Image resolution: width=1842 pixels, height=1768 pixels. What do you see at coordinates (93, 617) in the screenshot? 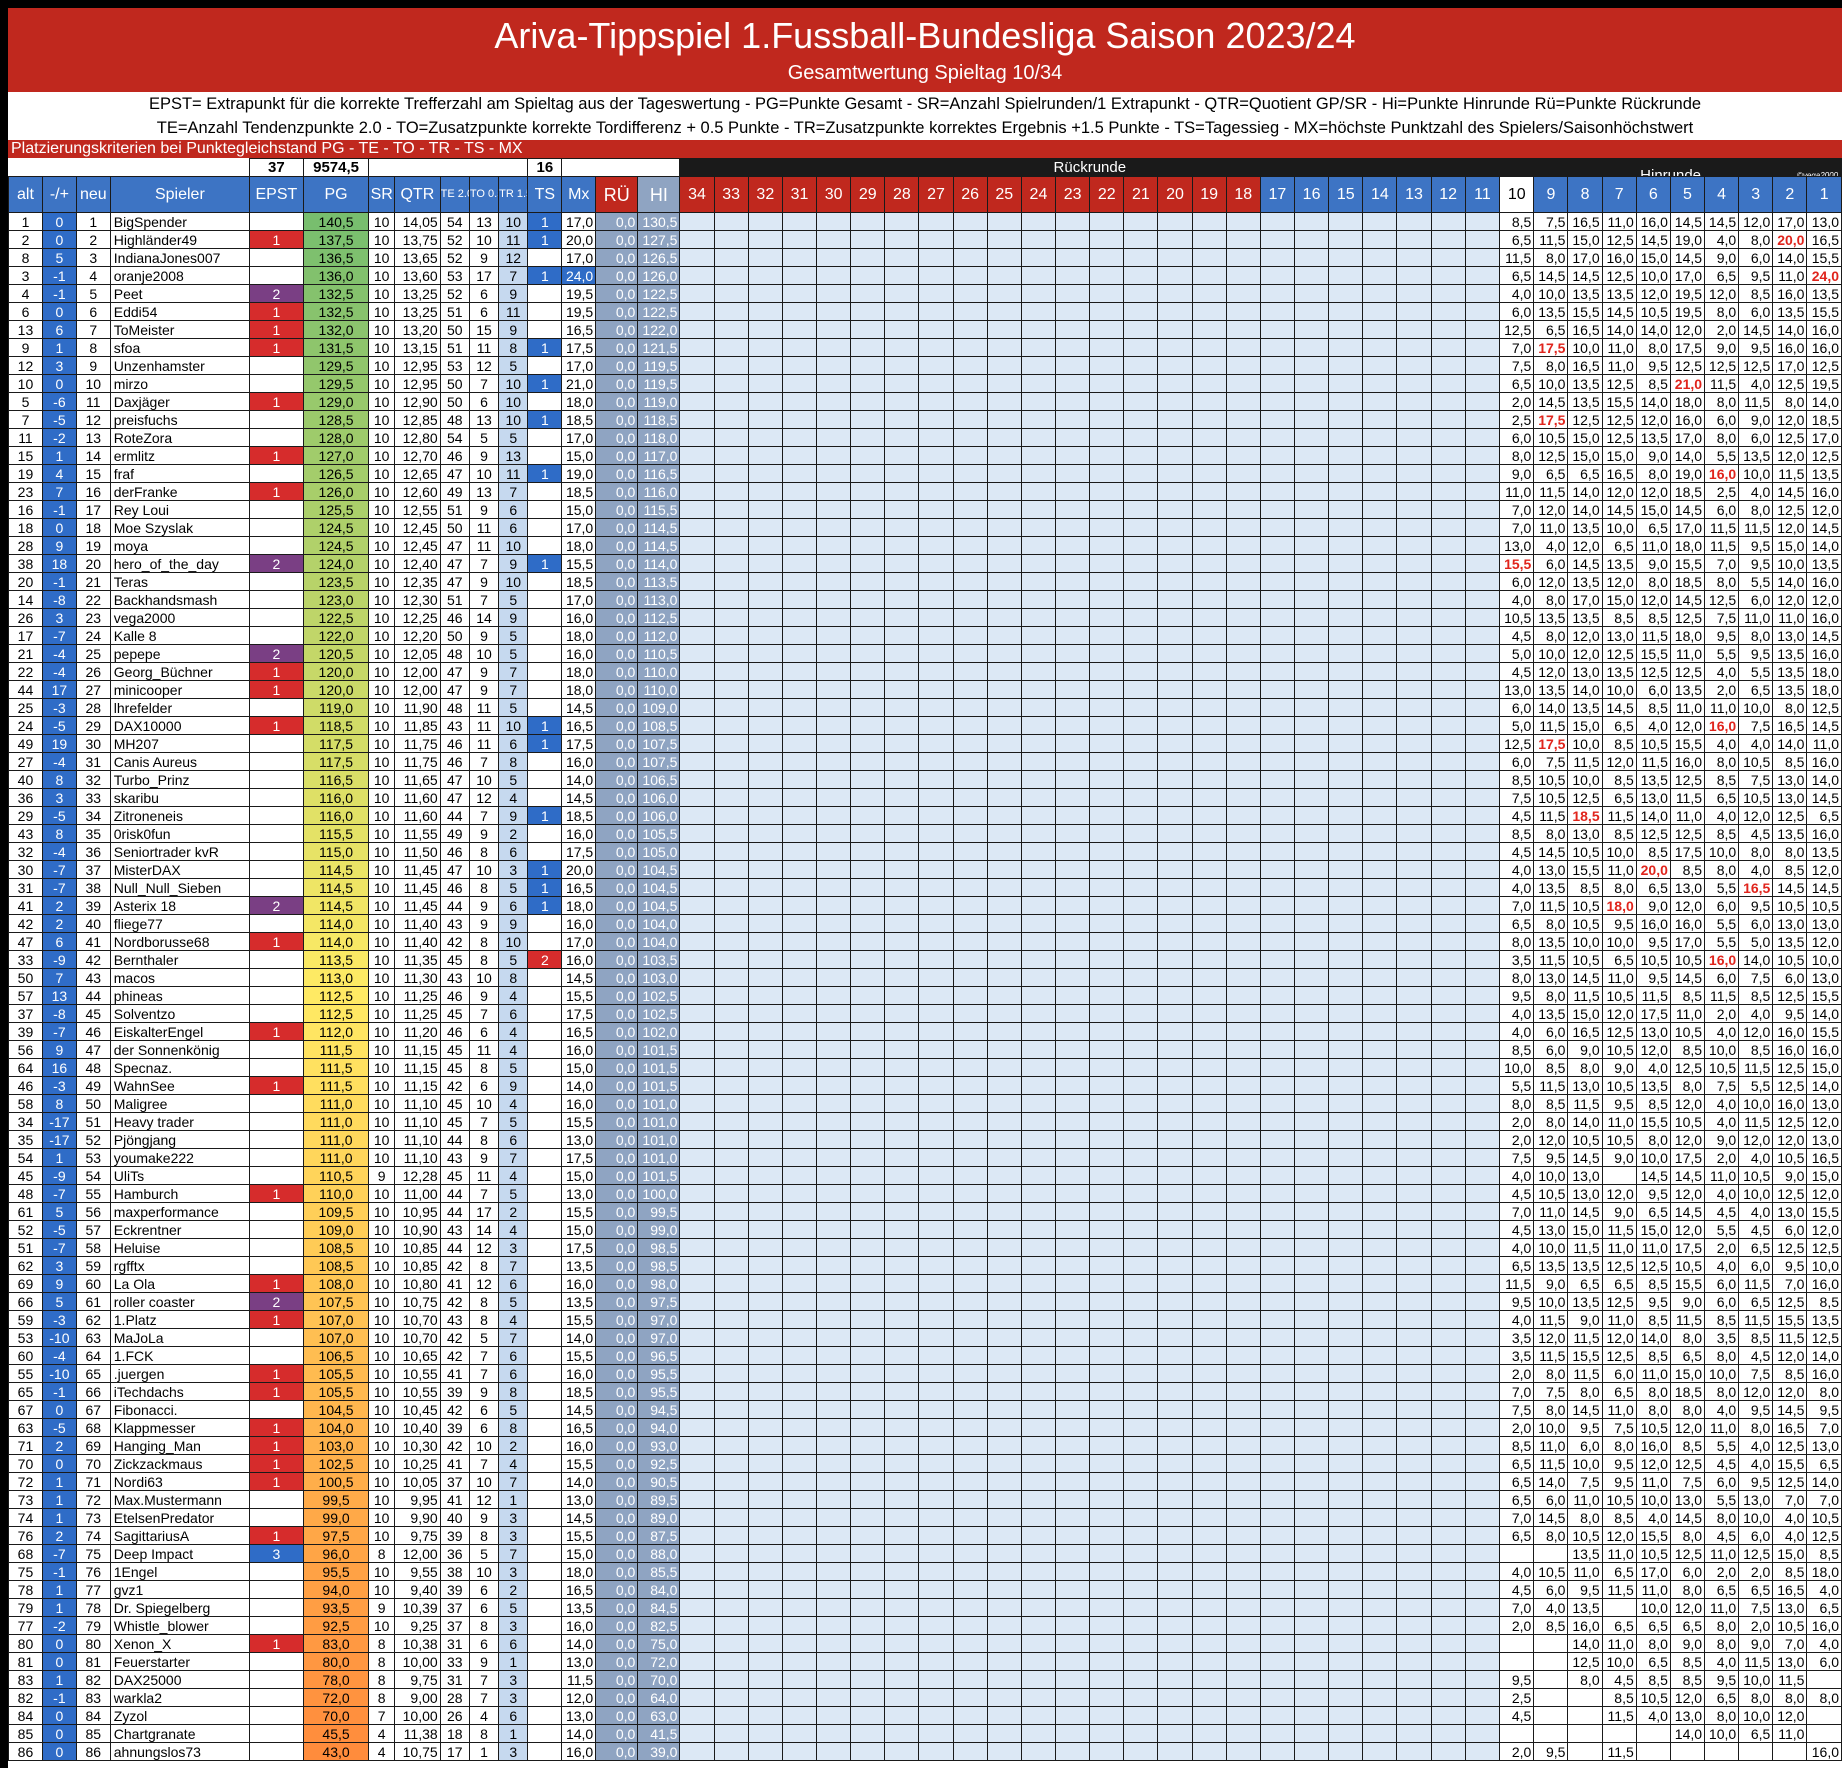
I see `rank-new: 23` at bounding box center [93, 617].